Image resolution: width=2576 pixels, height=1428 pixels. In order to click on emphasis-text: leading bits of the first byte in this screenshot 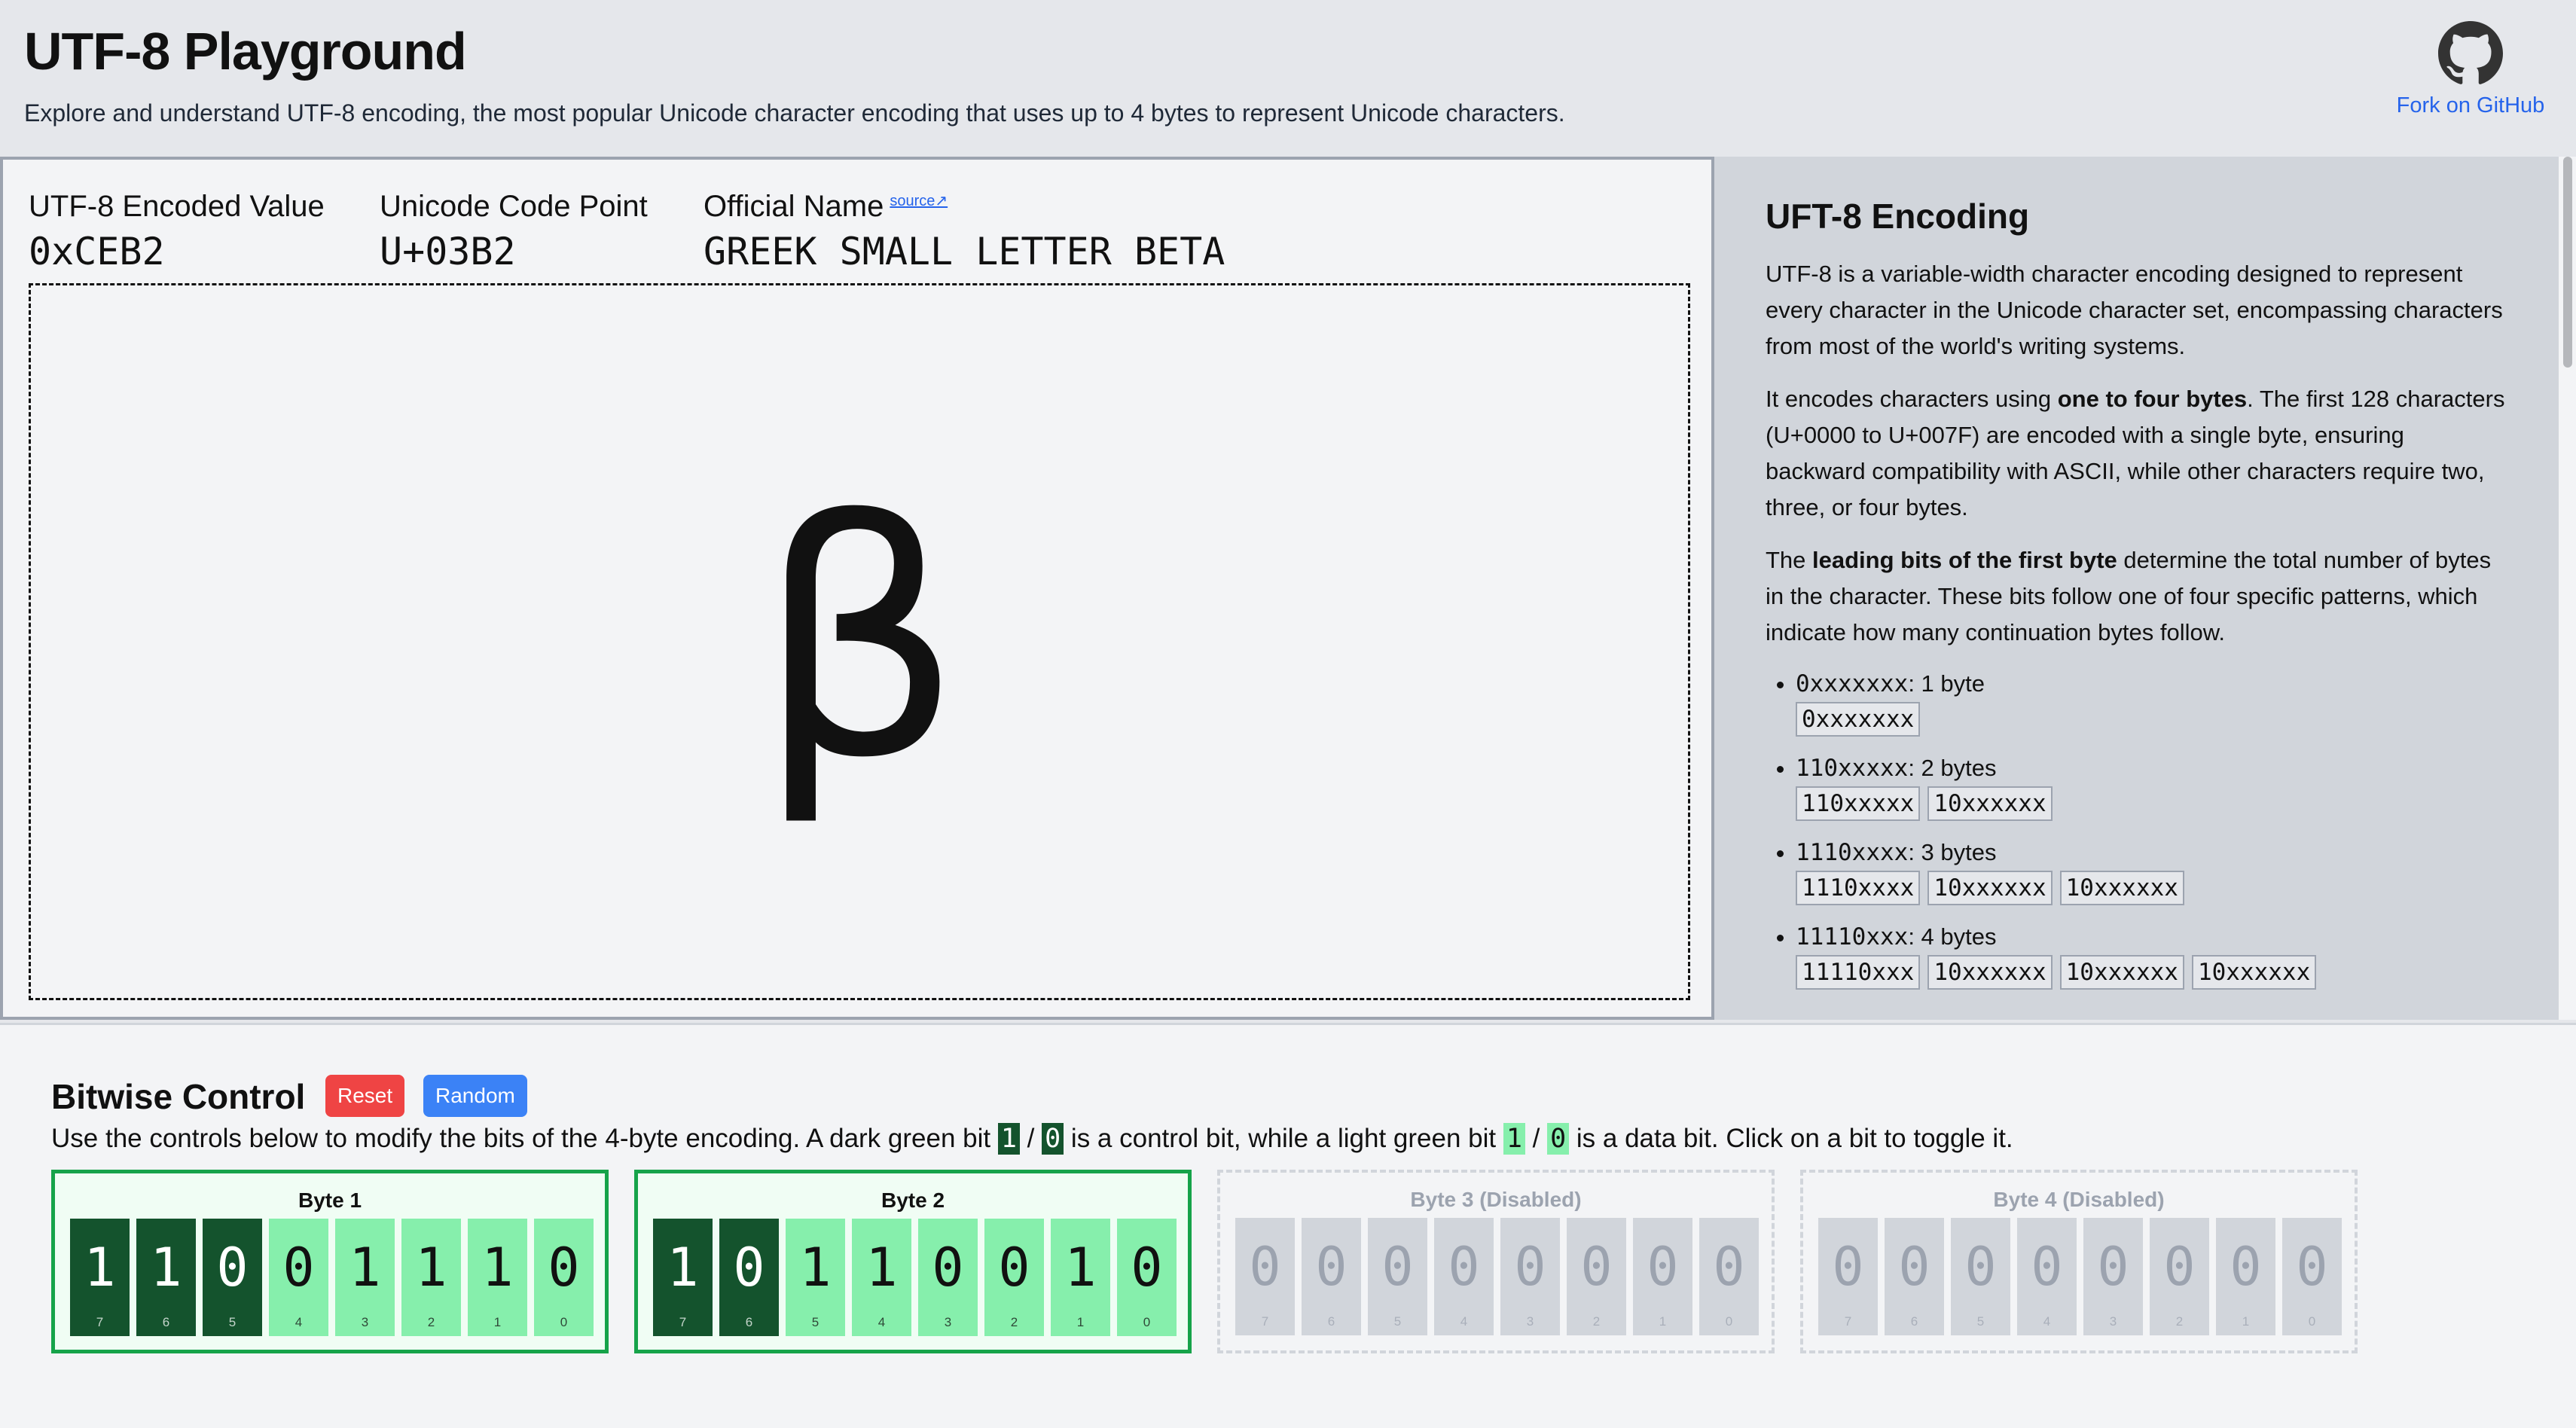, I will do `click(1965, 560)`.